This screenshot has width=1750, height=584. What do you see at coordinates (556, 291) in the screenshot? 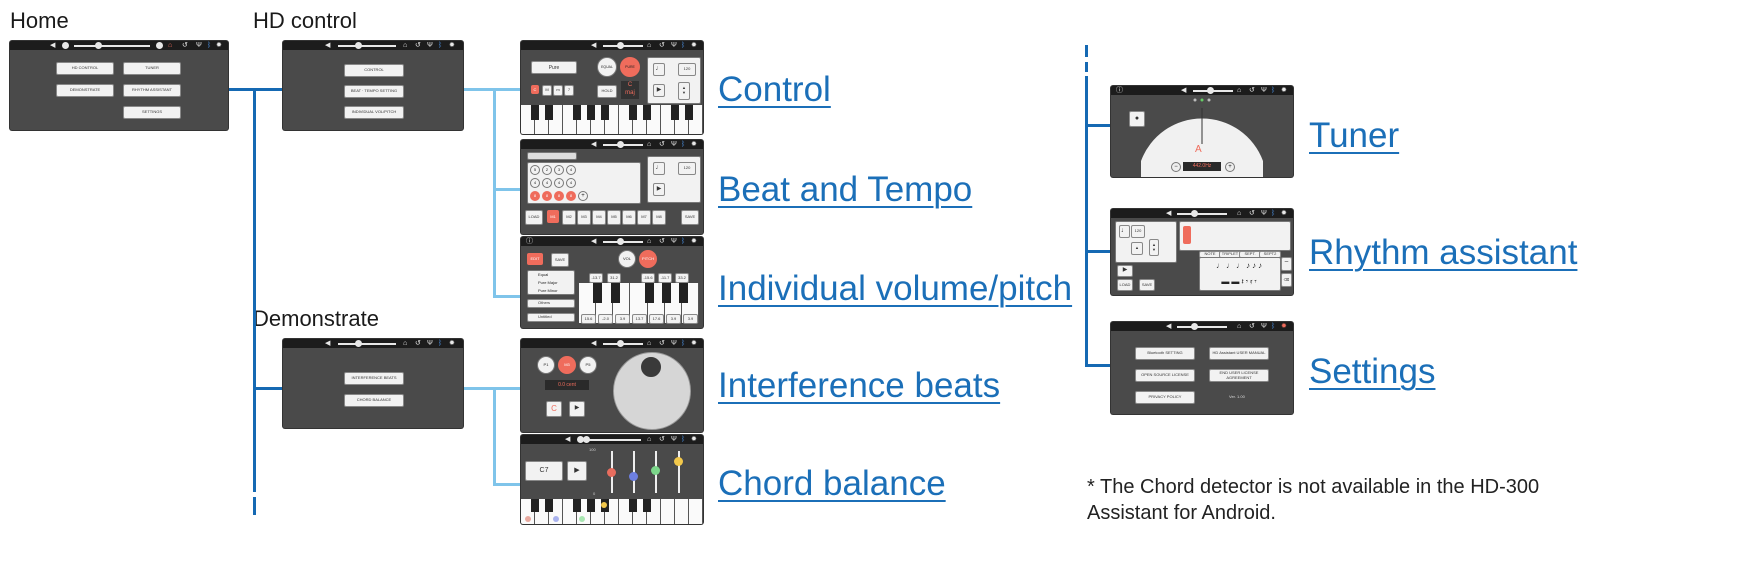
I see `option-pure-minor: Pure Minor` at bounding box center [556, 291].